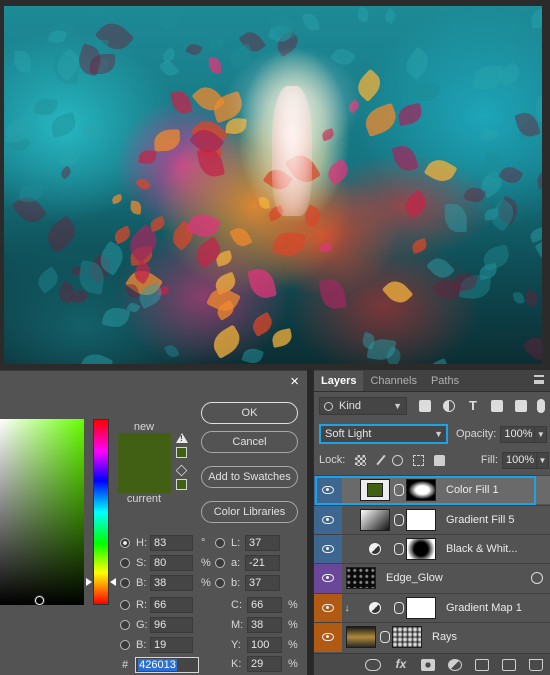 This screenshot has width=550, height=675. Describe the element at coordinates (472, 490) in the screenshot. I see `layer-name: Color Fill 1` at that location.